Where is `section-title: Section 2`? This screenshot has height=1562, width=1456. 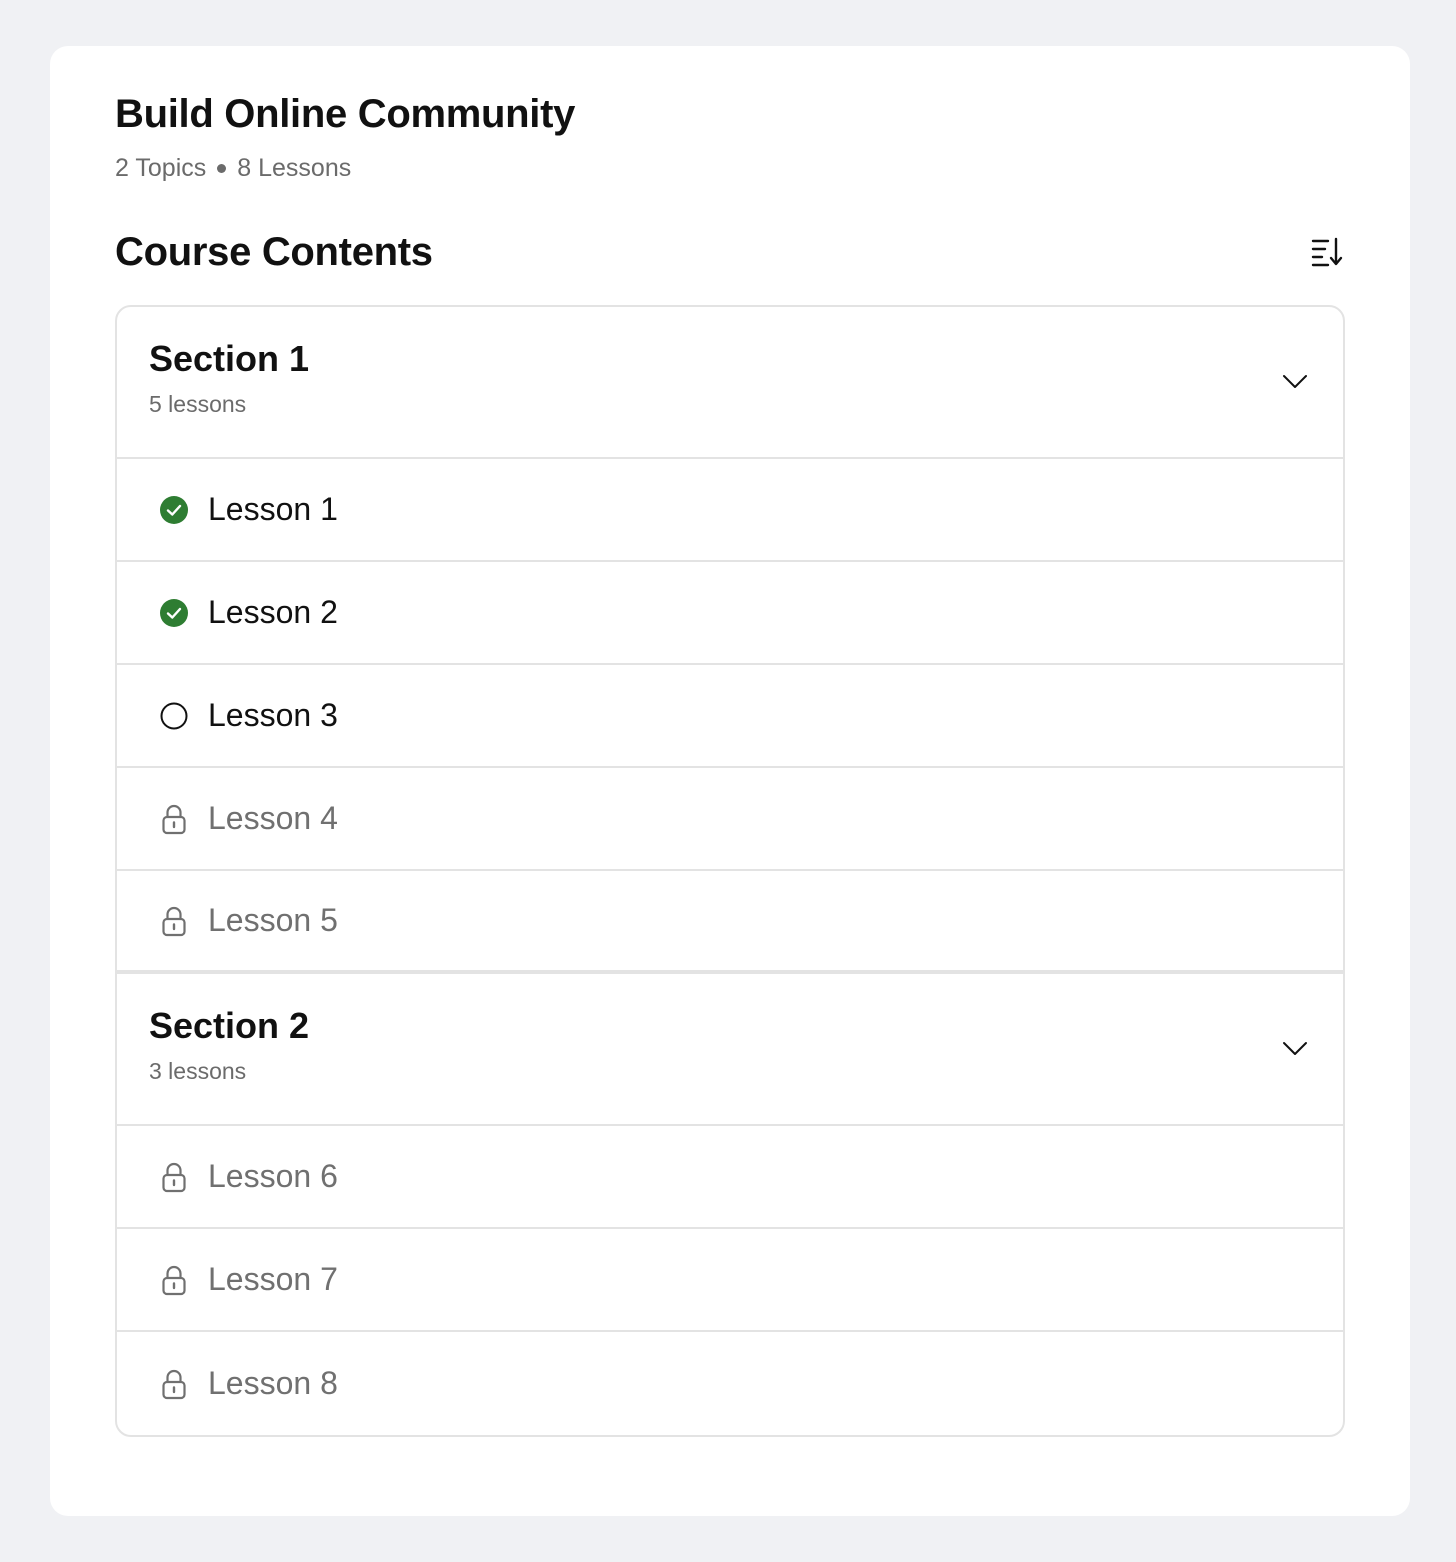
section-title: Section 2 is located at coordinates (229, 1025).